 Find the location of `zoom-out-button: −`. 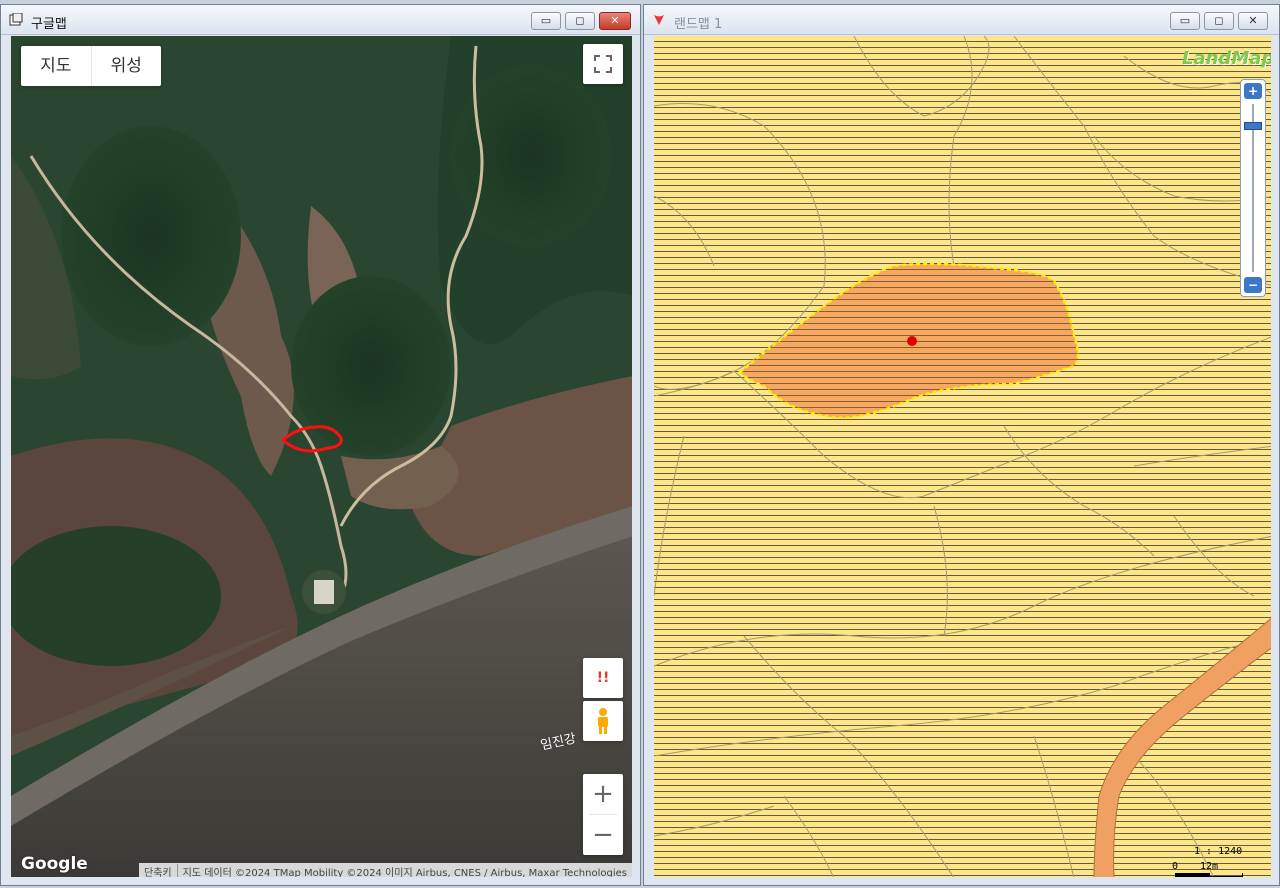

zoom-out-button: − is located at coordinates (603, 835).